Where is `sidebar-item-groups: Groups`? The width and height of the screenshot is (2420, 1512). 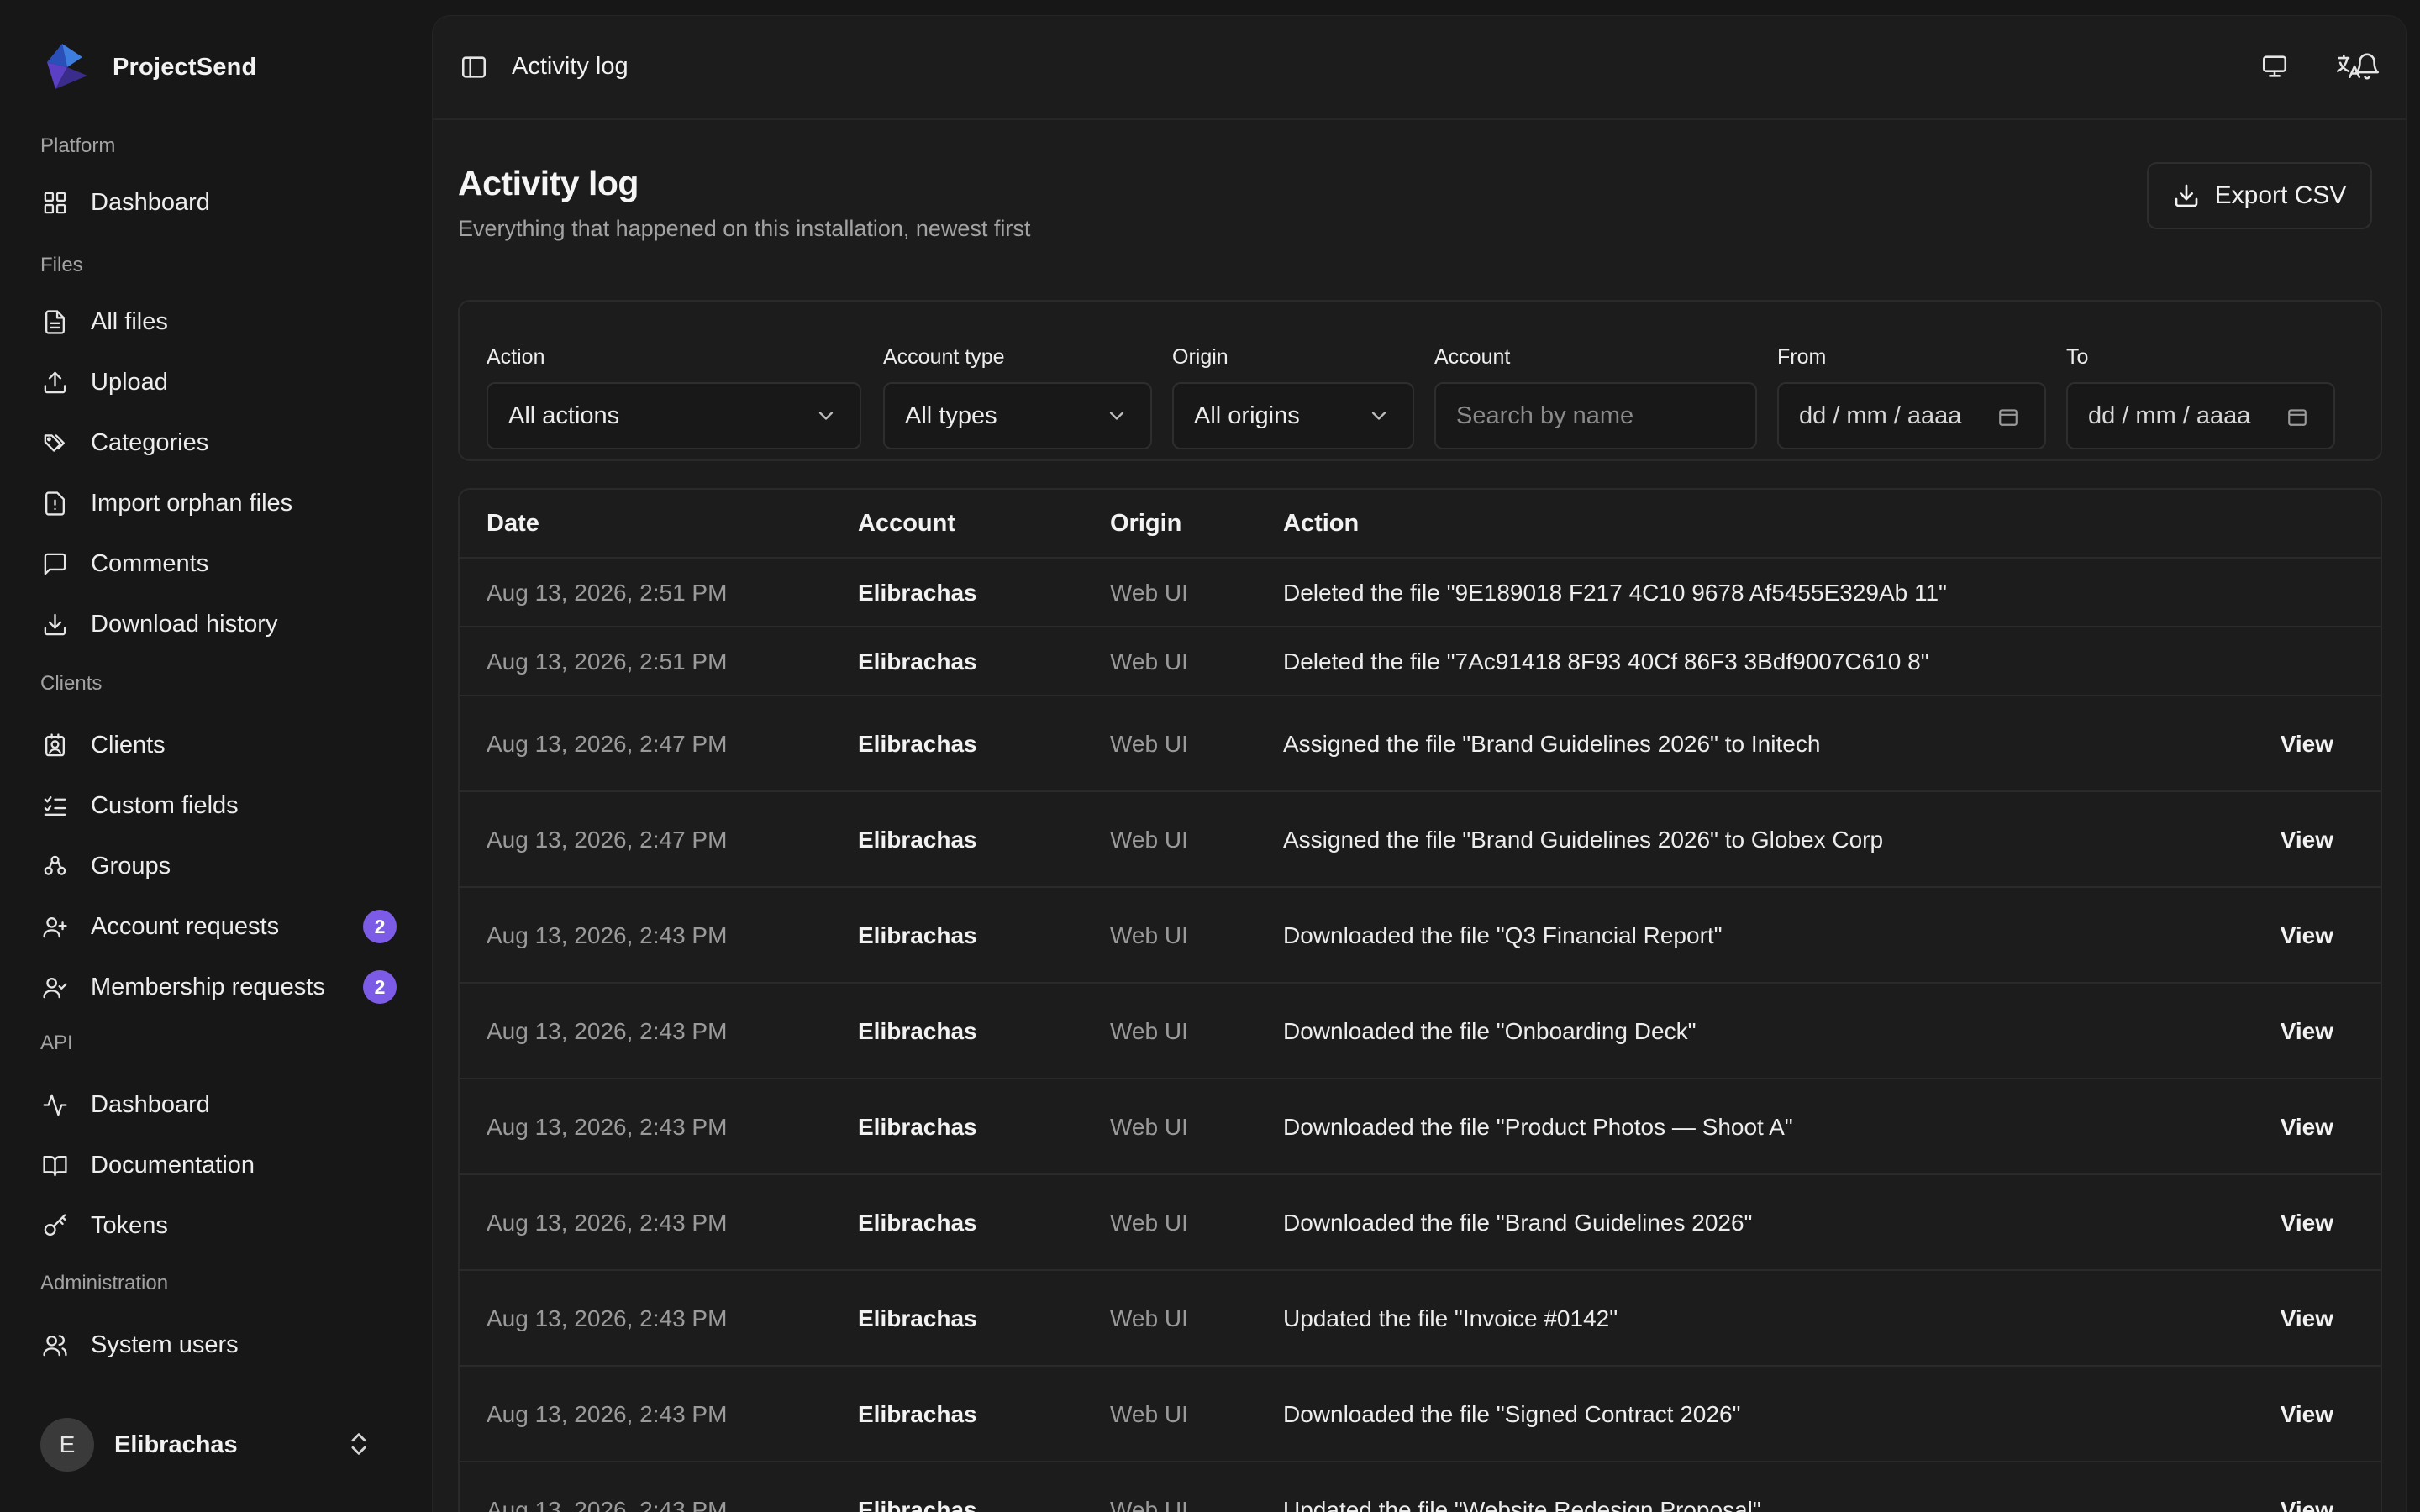 sidebar-item-groups: Groups is located at coordinates (216, 866).